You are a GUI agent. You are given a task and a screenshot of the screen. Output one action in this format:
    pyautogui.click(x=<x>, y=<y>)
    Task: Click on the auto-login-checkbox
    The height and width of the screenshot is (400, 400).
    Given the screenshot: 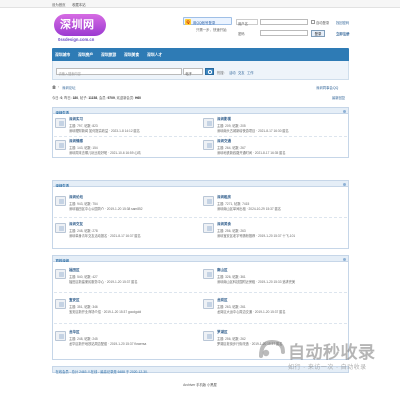 What is the action you would take?
    pyautogui.click(x=313, y=22)
    